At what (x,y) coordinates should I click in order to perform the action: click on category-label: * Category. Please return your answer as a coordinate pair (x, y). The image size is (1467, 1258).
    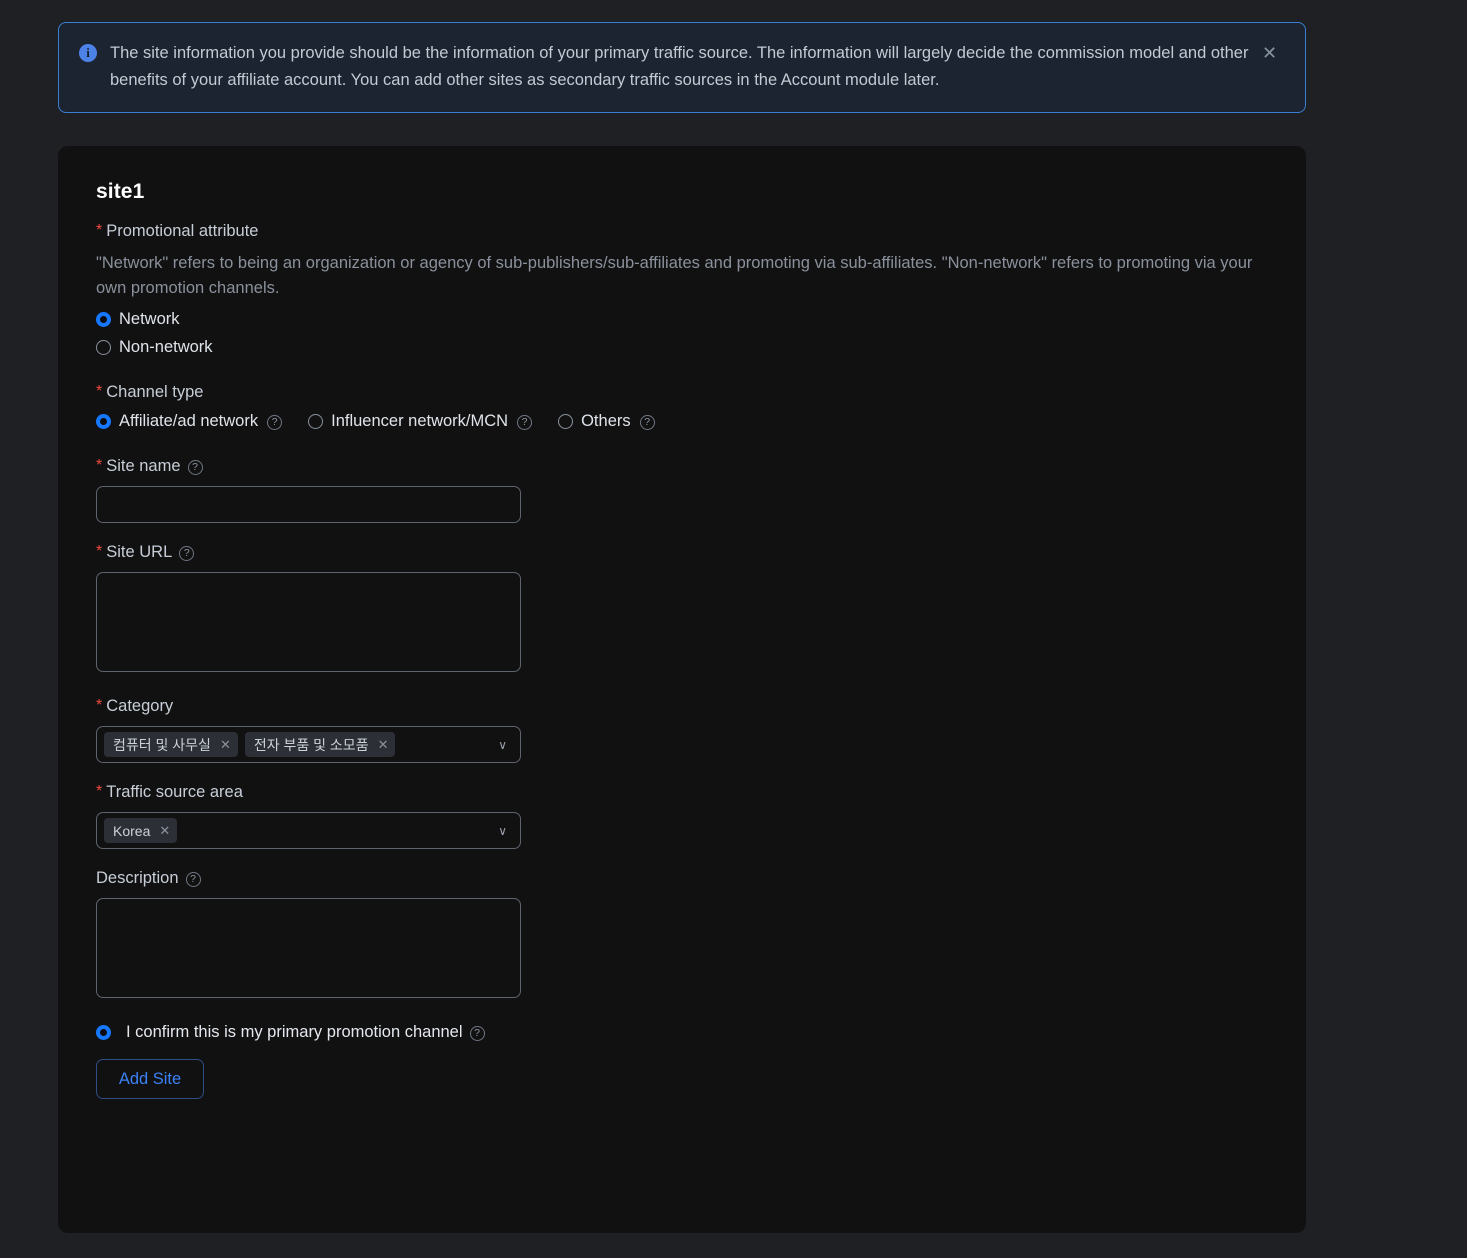
    Looking at the image, I should click on (681, 706).